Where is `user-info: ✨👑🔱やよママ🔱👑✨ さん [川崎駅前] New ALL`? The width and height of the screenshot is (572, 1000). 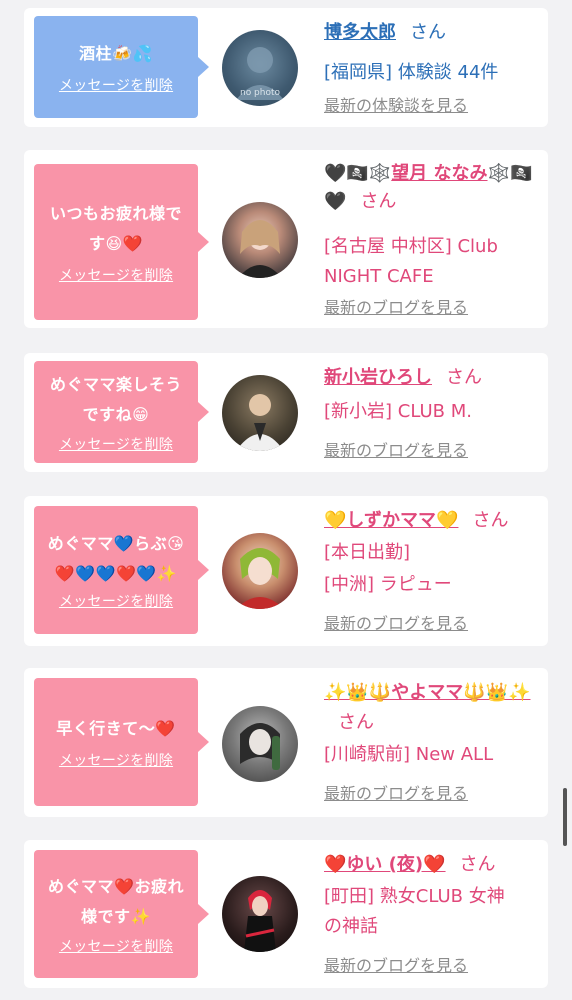 user-info: ✨👑🔱やよママ🔱👑✨ さん [川崎駅前] New ALL is located at coordinates (432, 724).